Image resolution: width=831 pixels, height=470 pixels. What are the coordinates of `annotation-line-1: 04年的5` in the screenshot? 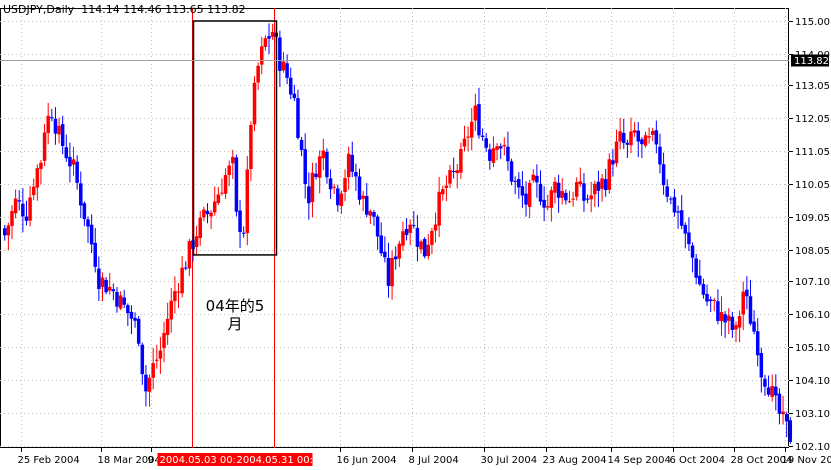 It's located at (235, 306).